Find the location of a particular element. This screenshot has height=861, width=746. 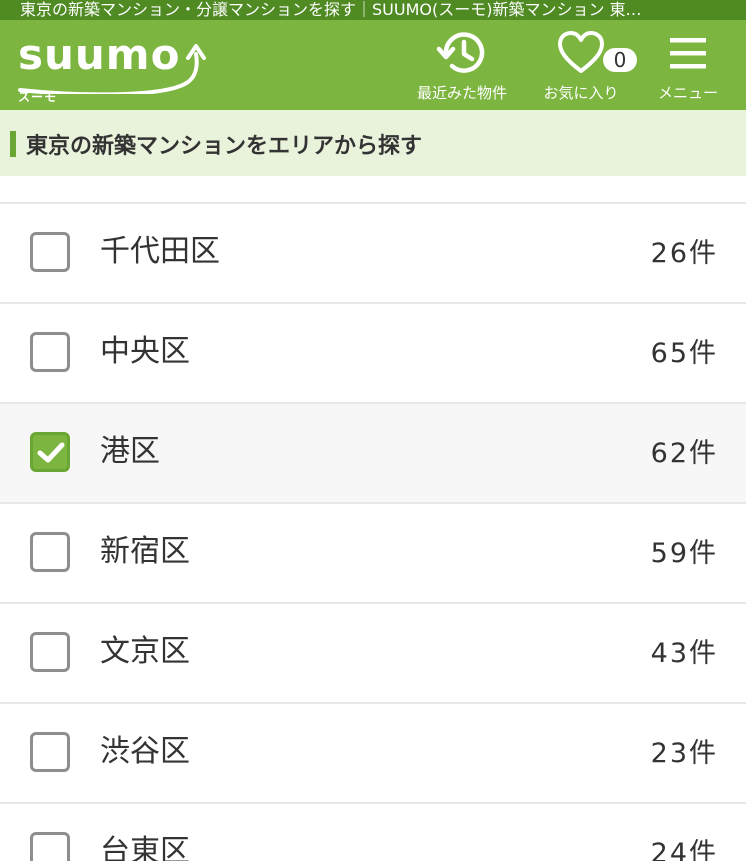

heart-icon is located at coordinates (581, 52).